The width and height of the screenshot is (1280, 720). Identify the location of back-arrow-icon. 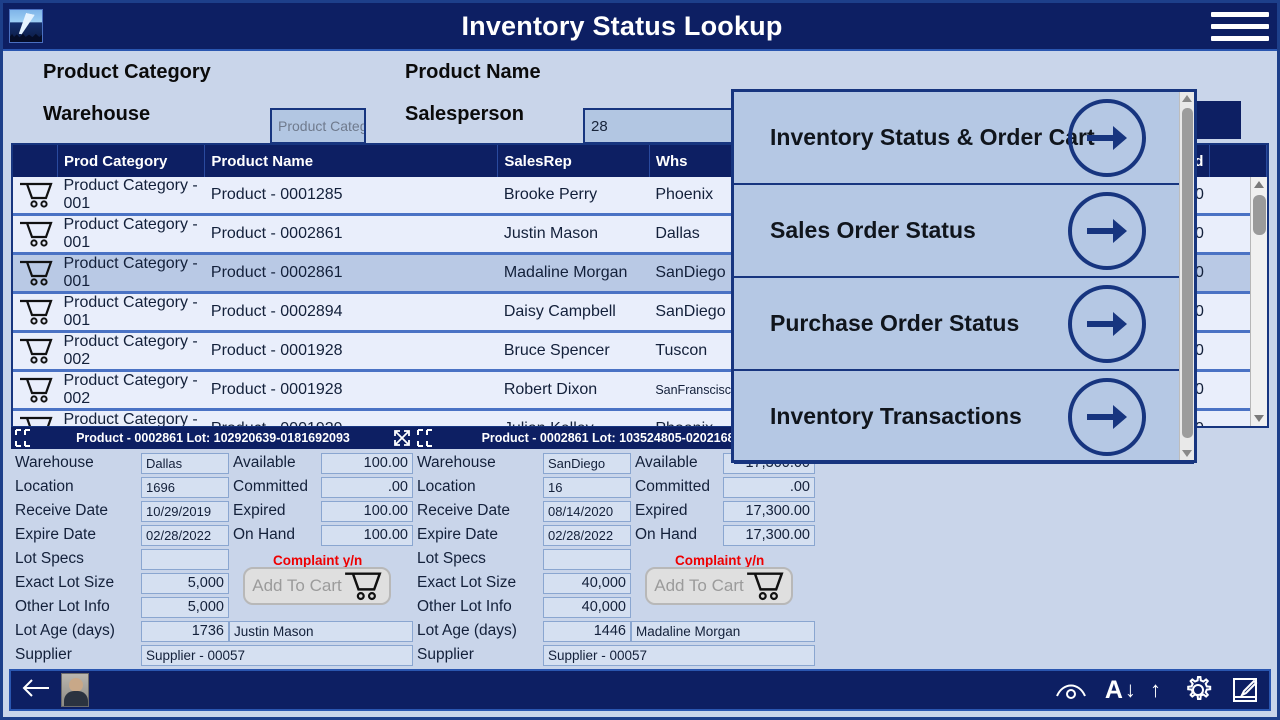
(36, 690).